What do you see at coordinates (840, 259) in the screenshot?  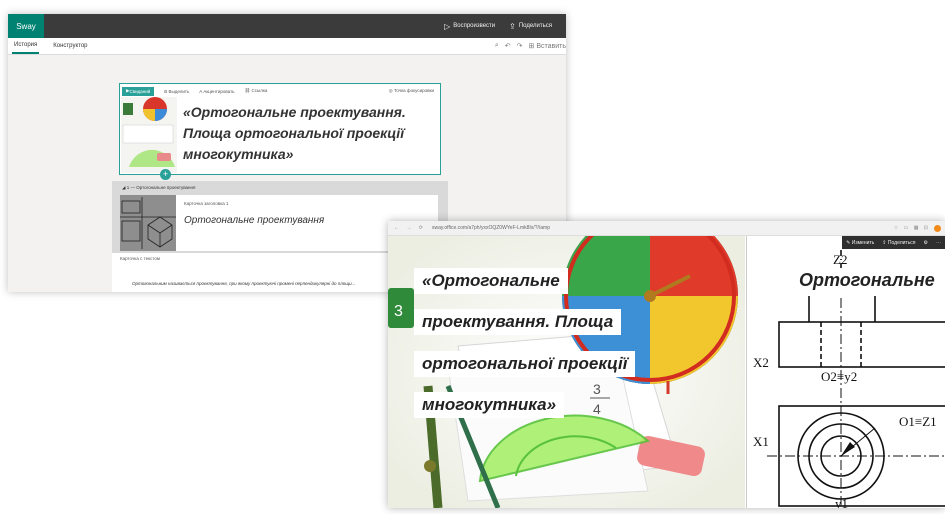 I see `label-z2: Z2` at bounding box center [840, 259].